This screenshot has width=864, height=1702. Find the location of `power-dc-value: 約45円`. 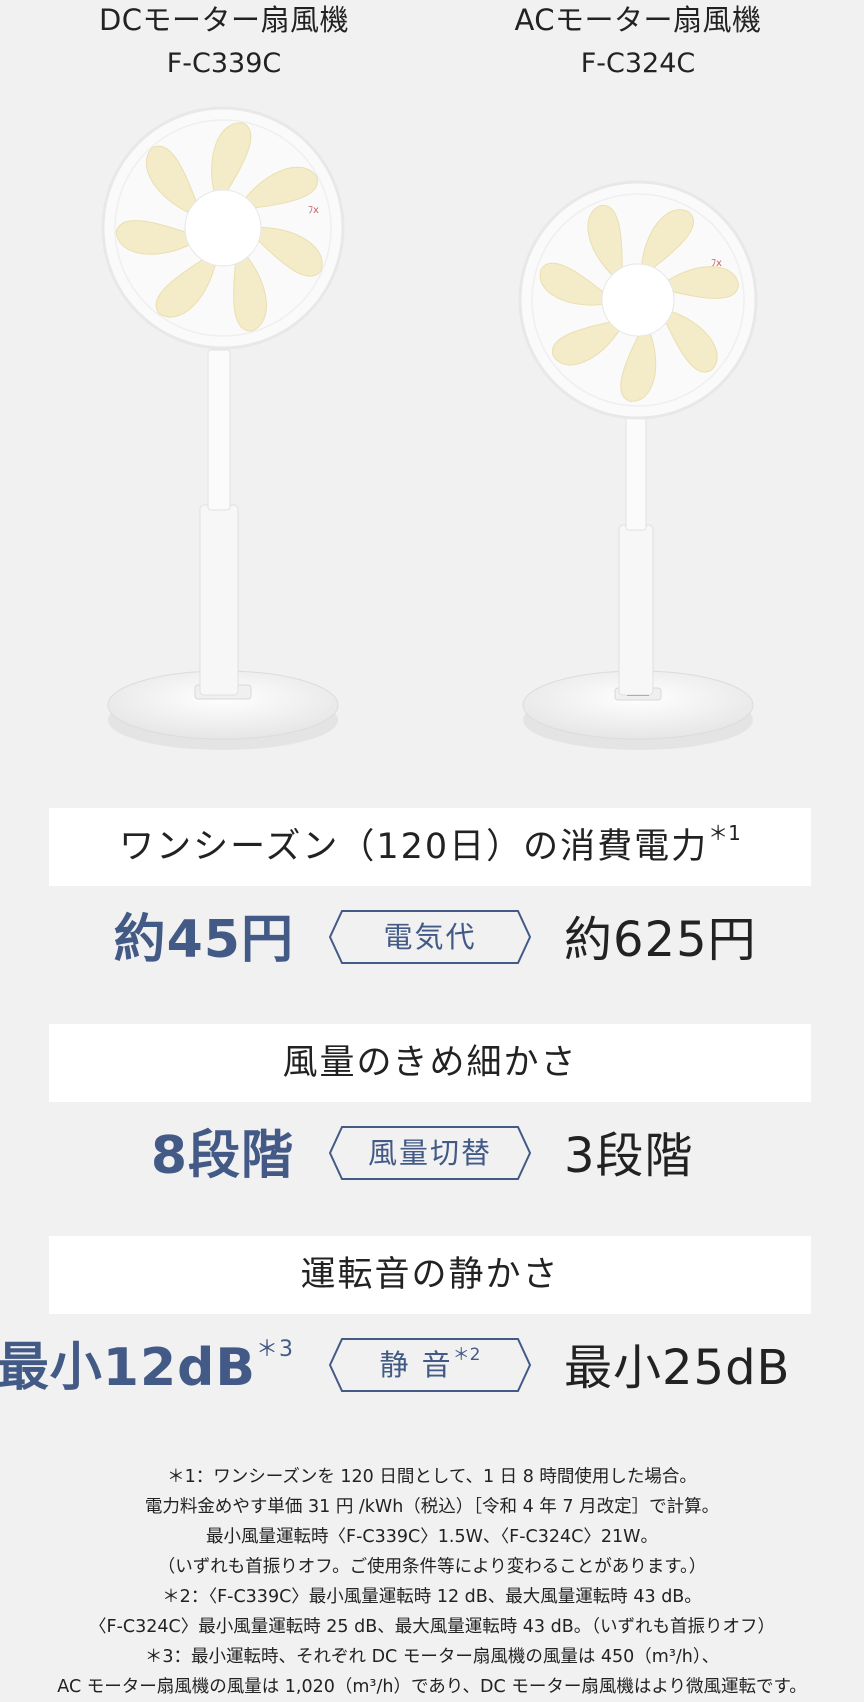

power-dc-value: 約45円 is located at coordinates (203, 940).